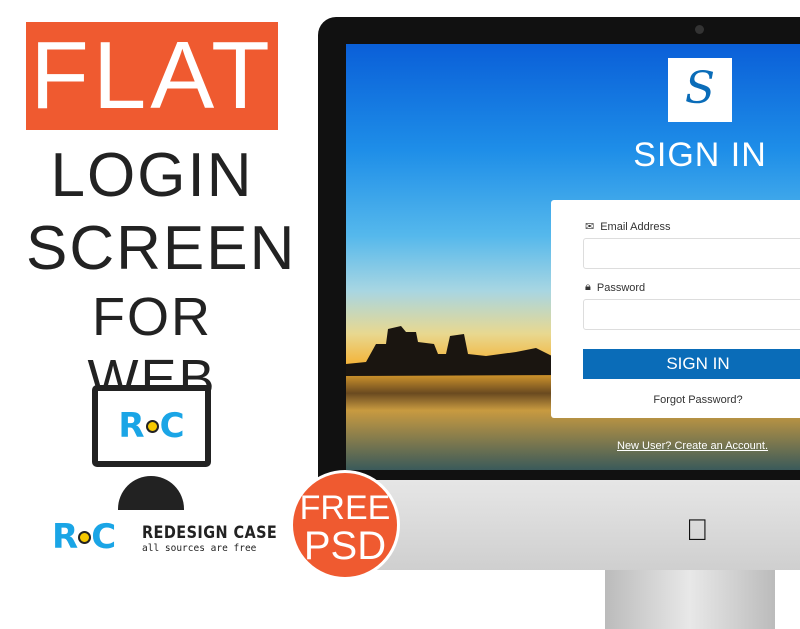  What do you see at coordinates (345, 546) in the screenshot?
I see `badge-psd: PSD` at bounding box center [345, 546].